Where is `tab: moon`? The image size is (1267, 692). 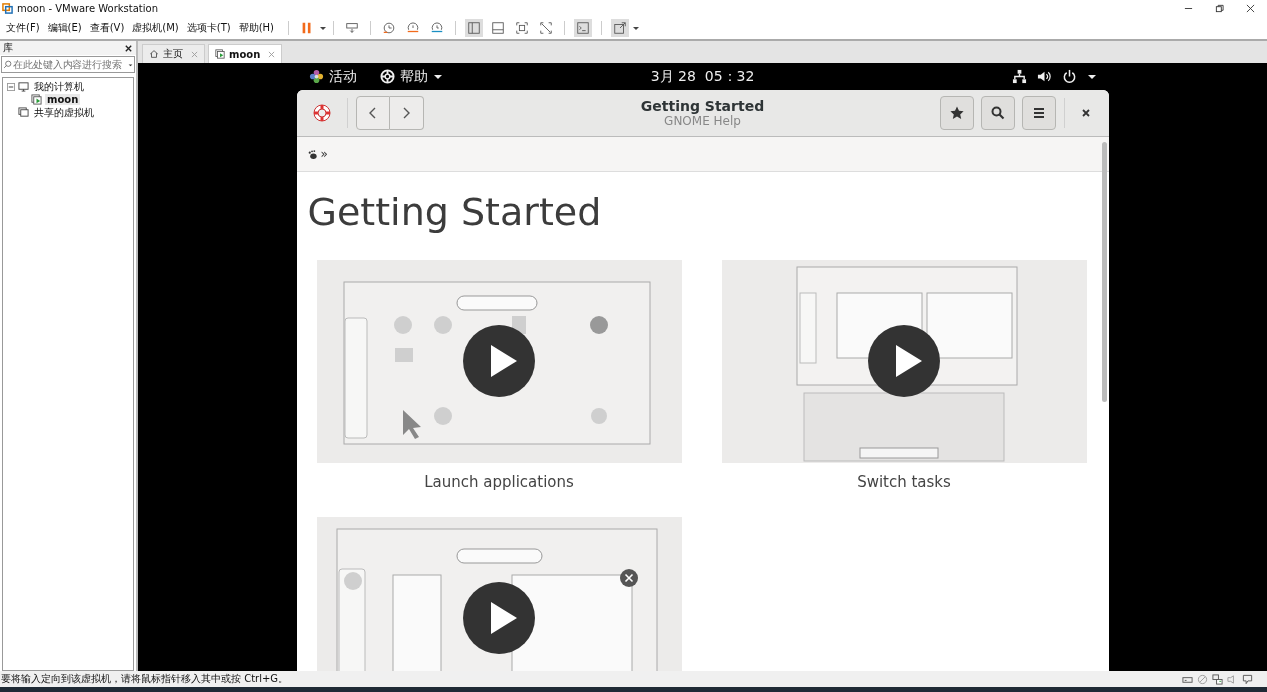 tab: moon is located at coordinates (245, 53).